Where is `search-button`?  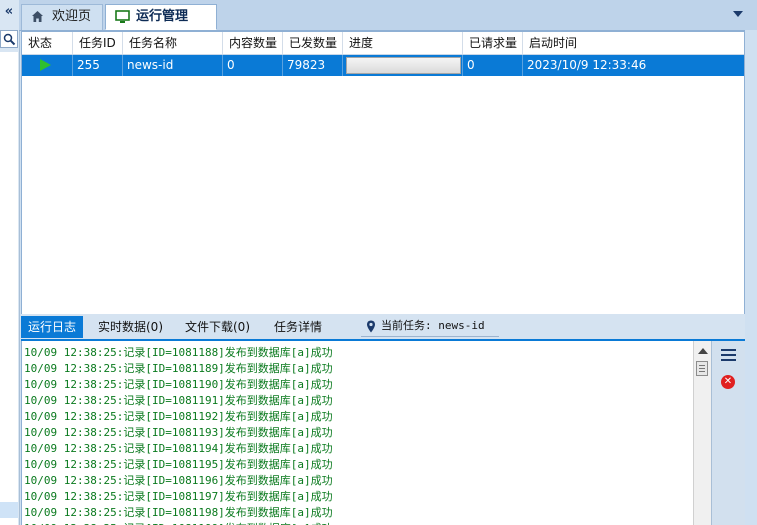 search-button is located at coordinates (9, 39).